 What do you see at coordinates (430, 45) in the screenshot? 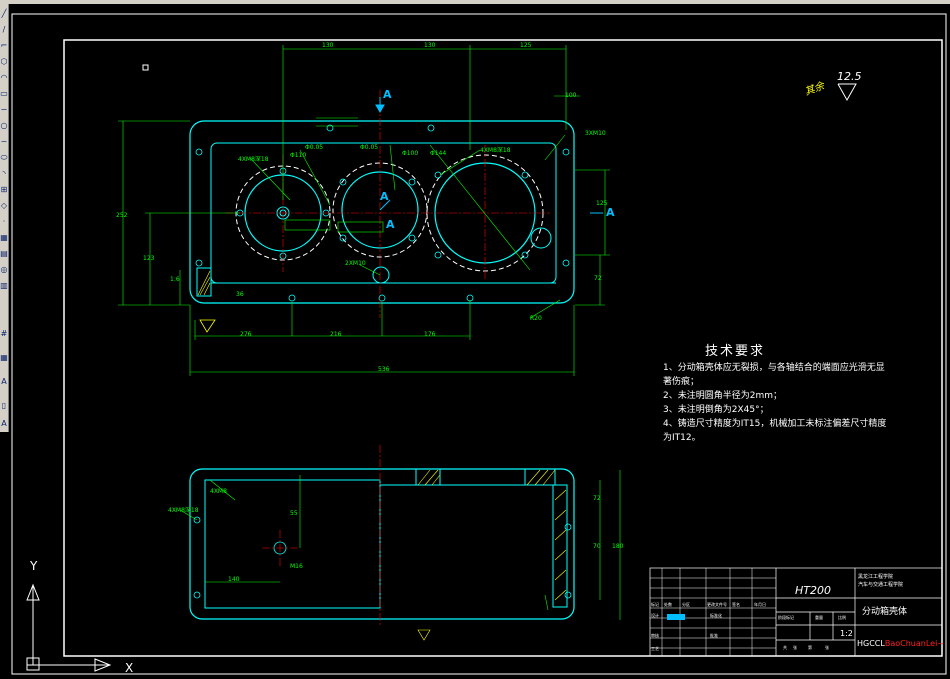
I see `dim-top-2: 130` at bounding box center [430, 45].